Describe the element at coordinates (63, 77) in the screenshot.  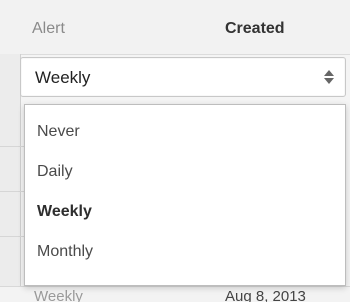
I see `select-value-label: Weekly` at that location.